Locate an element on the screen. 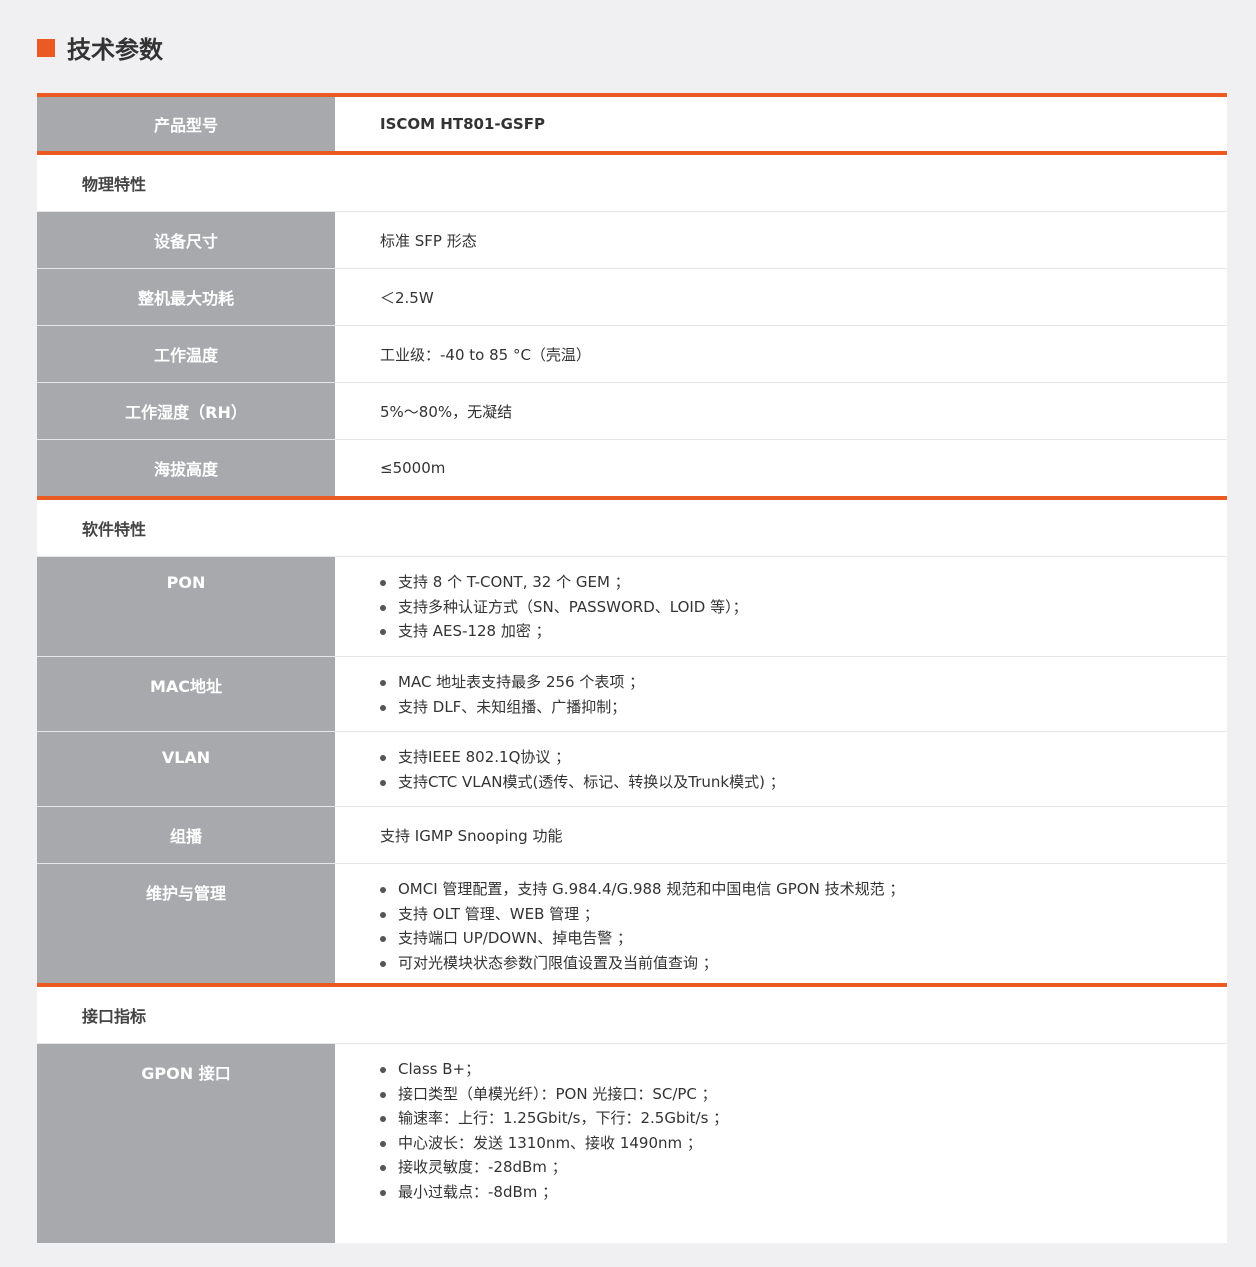 The image size is (1256, 1267). spec-value: MAC 地址表支持最多 256 个表项 ； 支持 DLF、未知组播、广播抑制； is located at coordinates (781, 694).